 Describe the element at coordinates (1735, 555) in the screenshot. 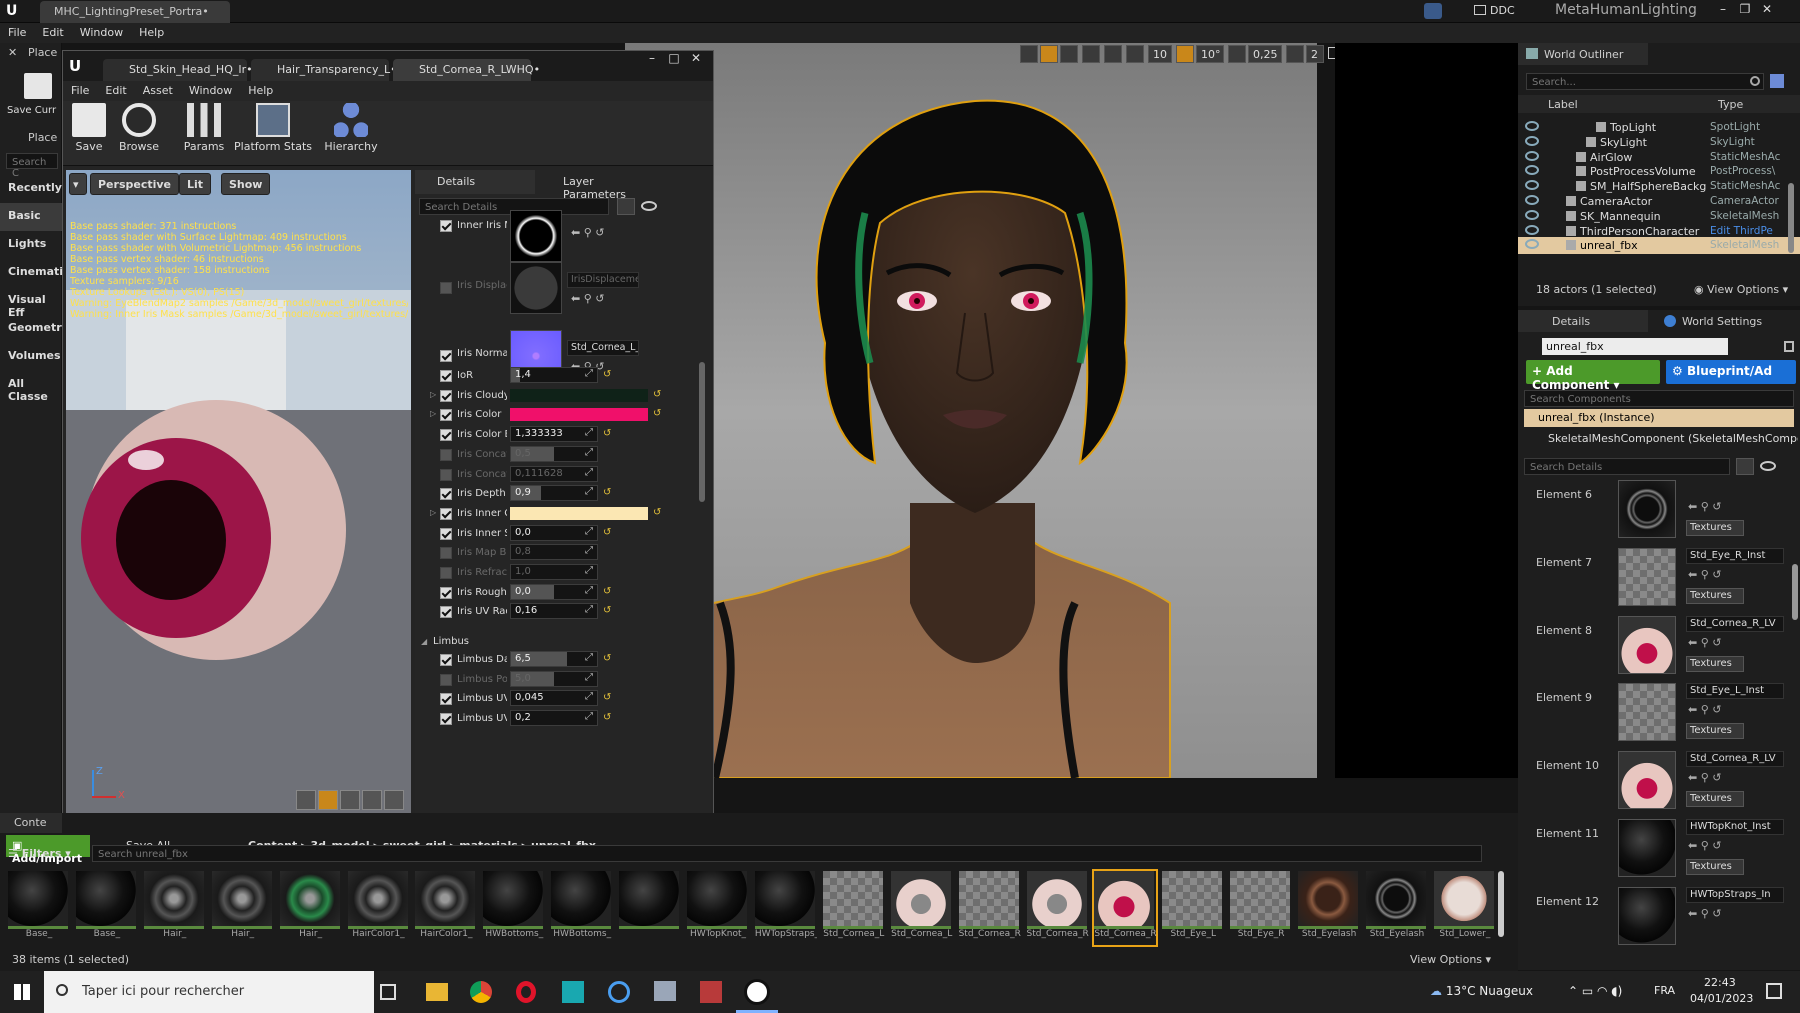

I see `material-dropdown: Std_Eye_R_Inst` at that location.